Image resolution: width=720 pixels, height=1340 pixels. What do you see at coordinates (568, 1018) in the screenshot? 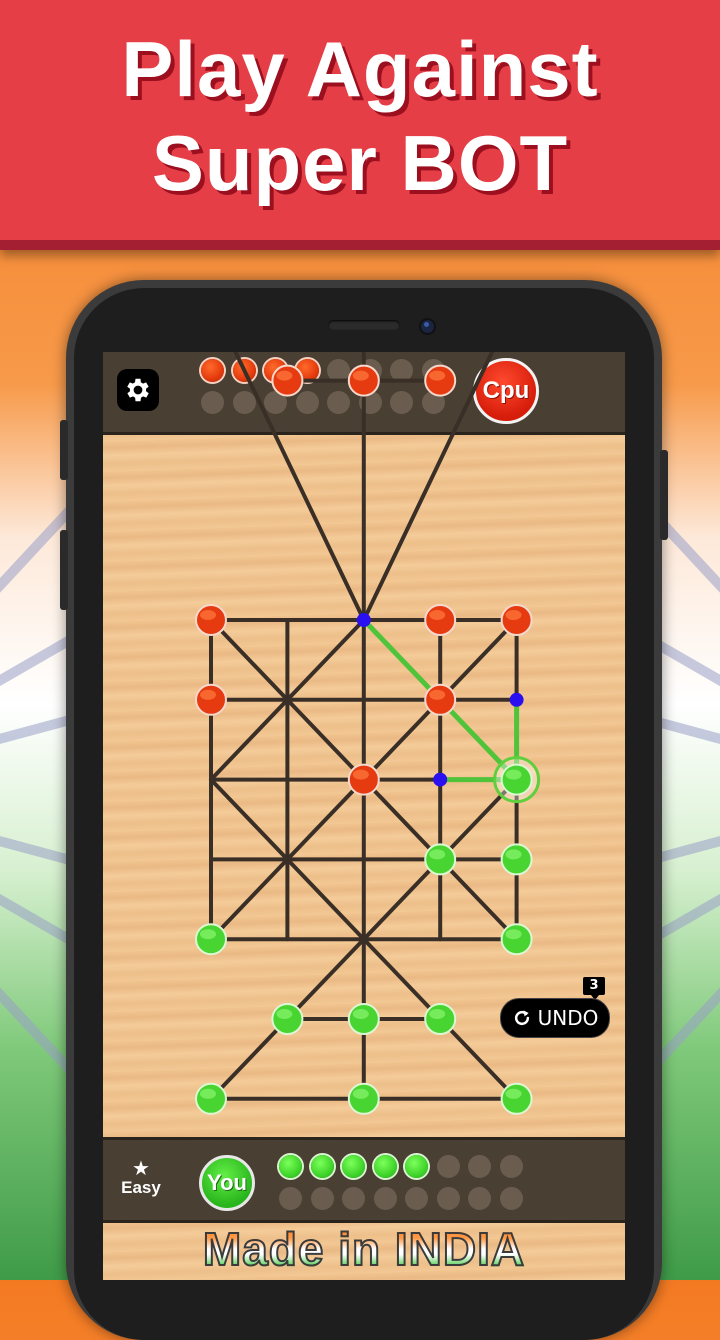
I see `undo-label: UNDO` at bounding box center [568, 1018].